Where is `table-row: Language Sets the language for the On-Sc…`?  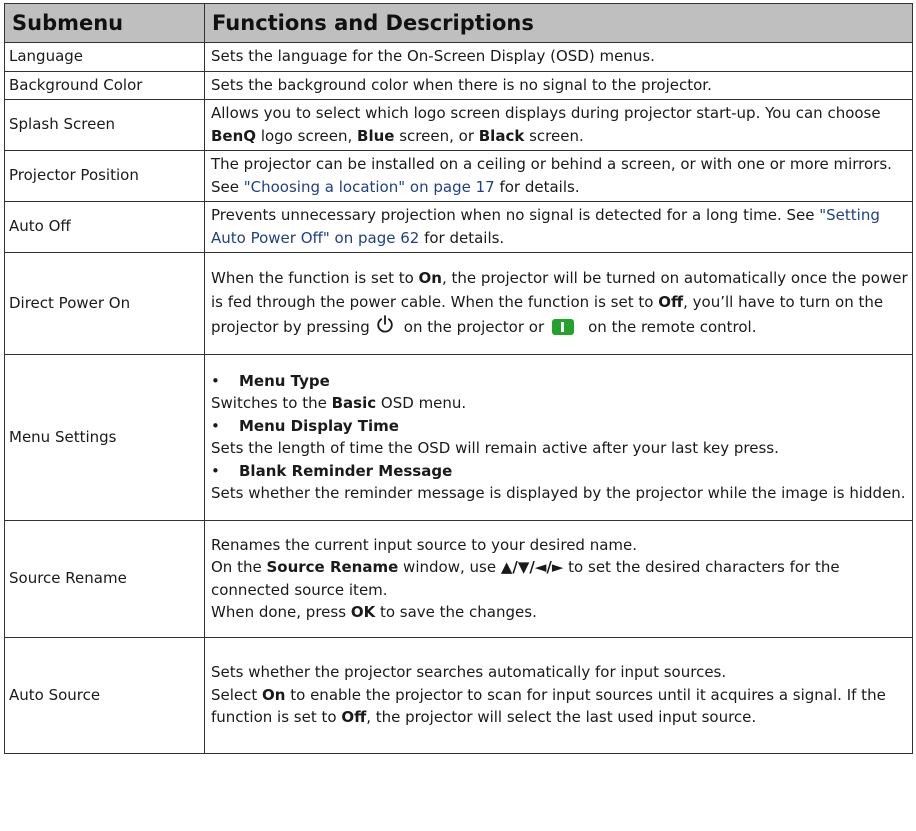
table-row: Language Sets the language for the On-Sc… is located at coordinates (458, 57).